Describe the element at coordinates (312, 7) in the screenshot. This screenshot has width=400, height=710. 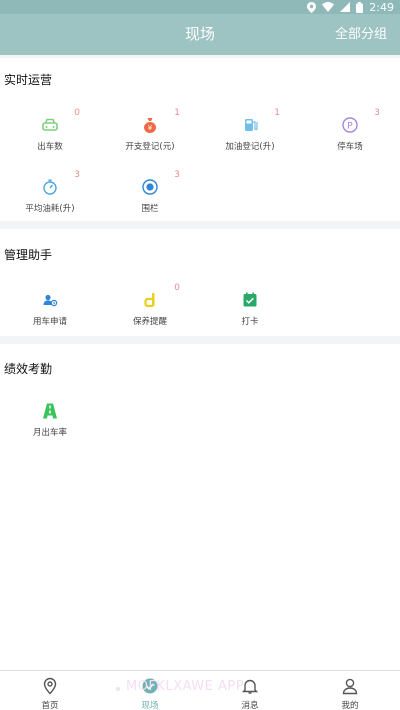
I see `location-icon` at that location.